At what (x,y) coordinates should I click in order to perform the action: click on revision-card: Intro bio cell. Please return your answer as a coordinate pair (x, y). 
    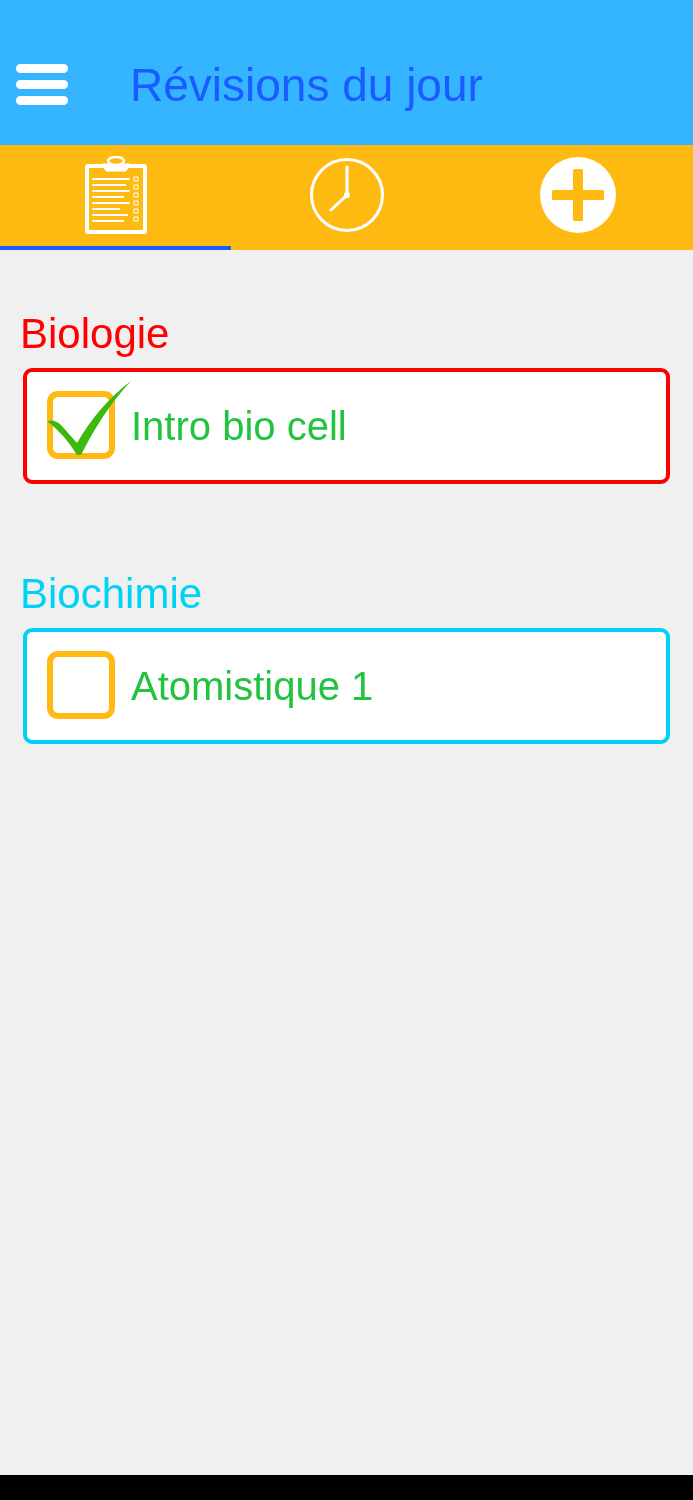
    Looking at the image, I should click on (346, 426).